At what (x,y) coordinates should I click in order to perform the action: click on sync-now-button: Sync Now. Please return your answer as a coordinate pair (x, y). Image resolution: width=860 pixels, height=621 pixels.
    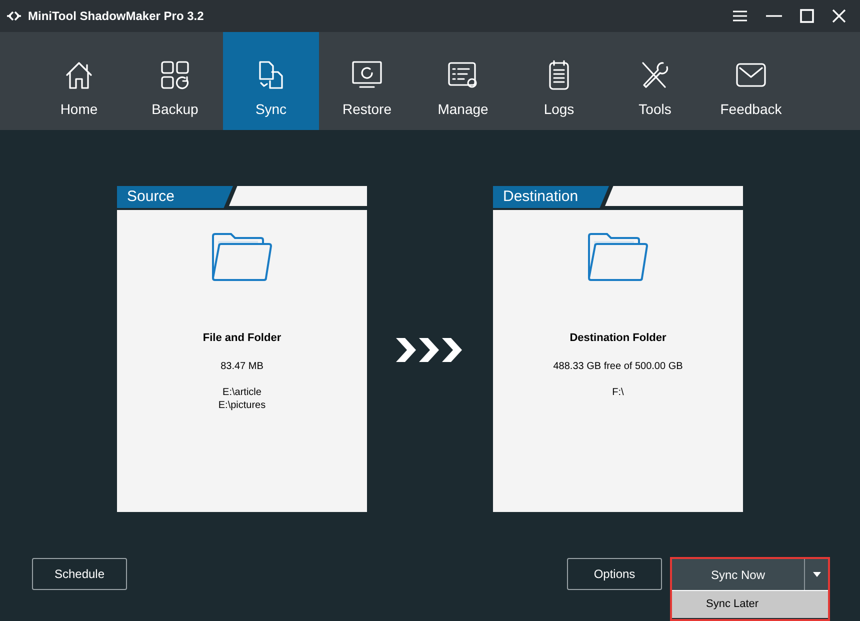
    Looking at the image, I should click on (738, 574).